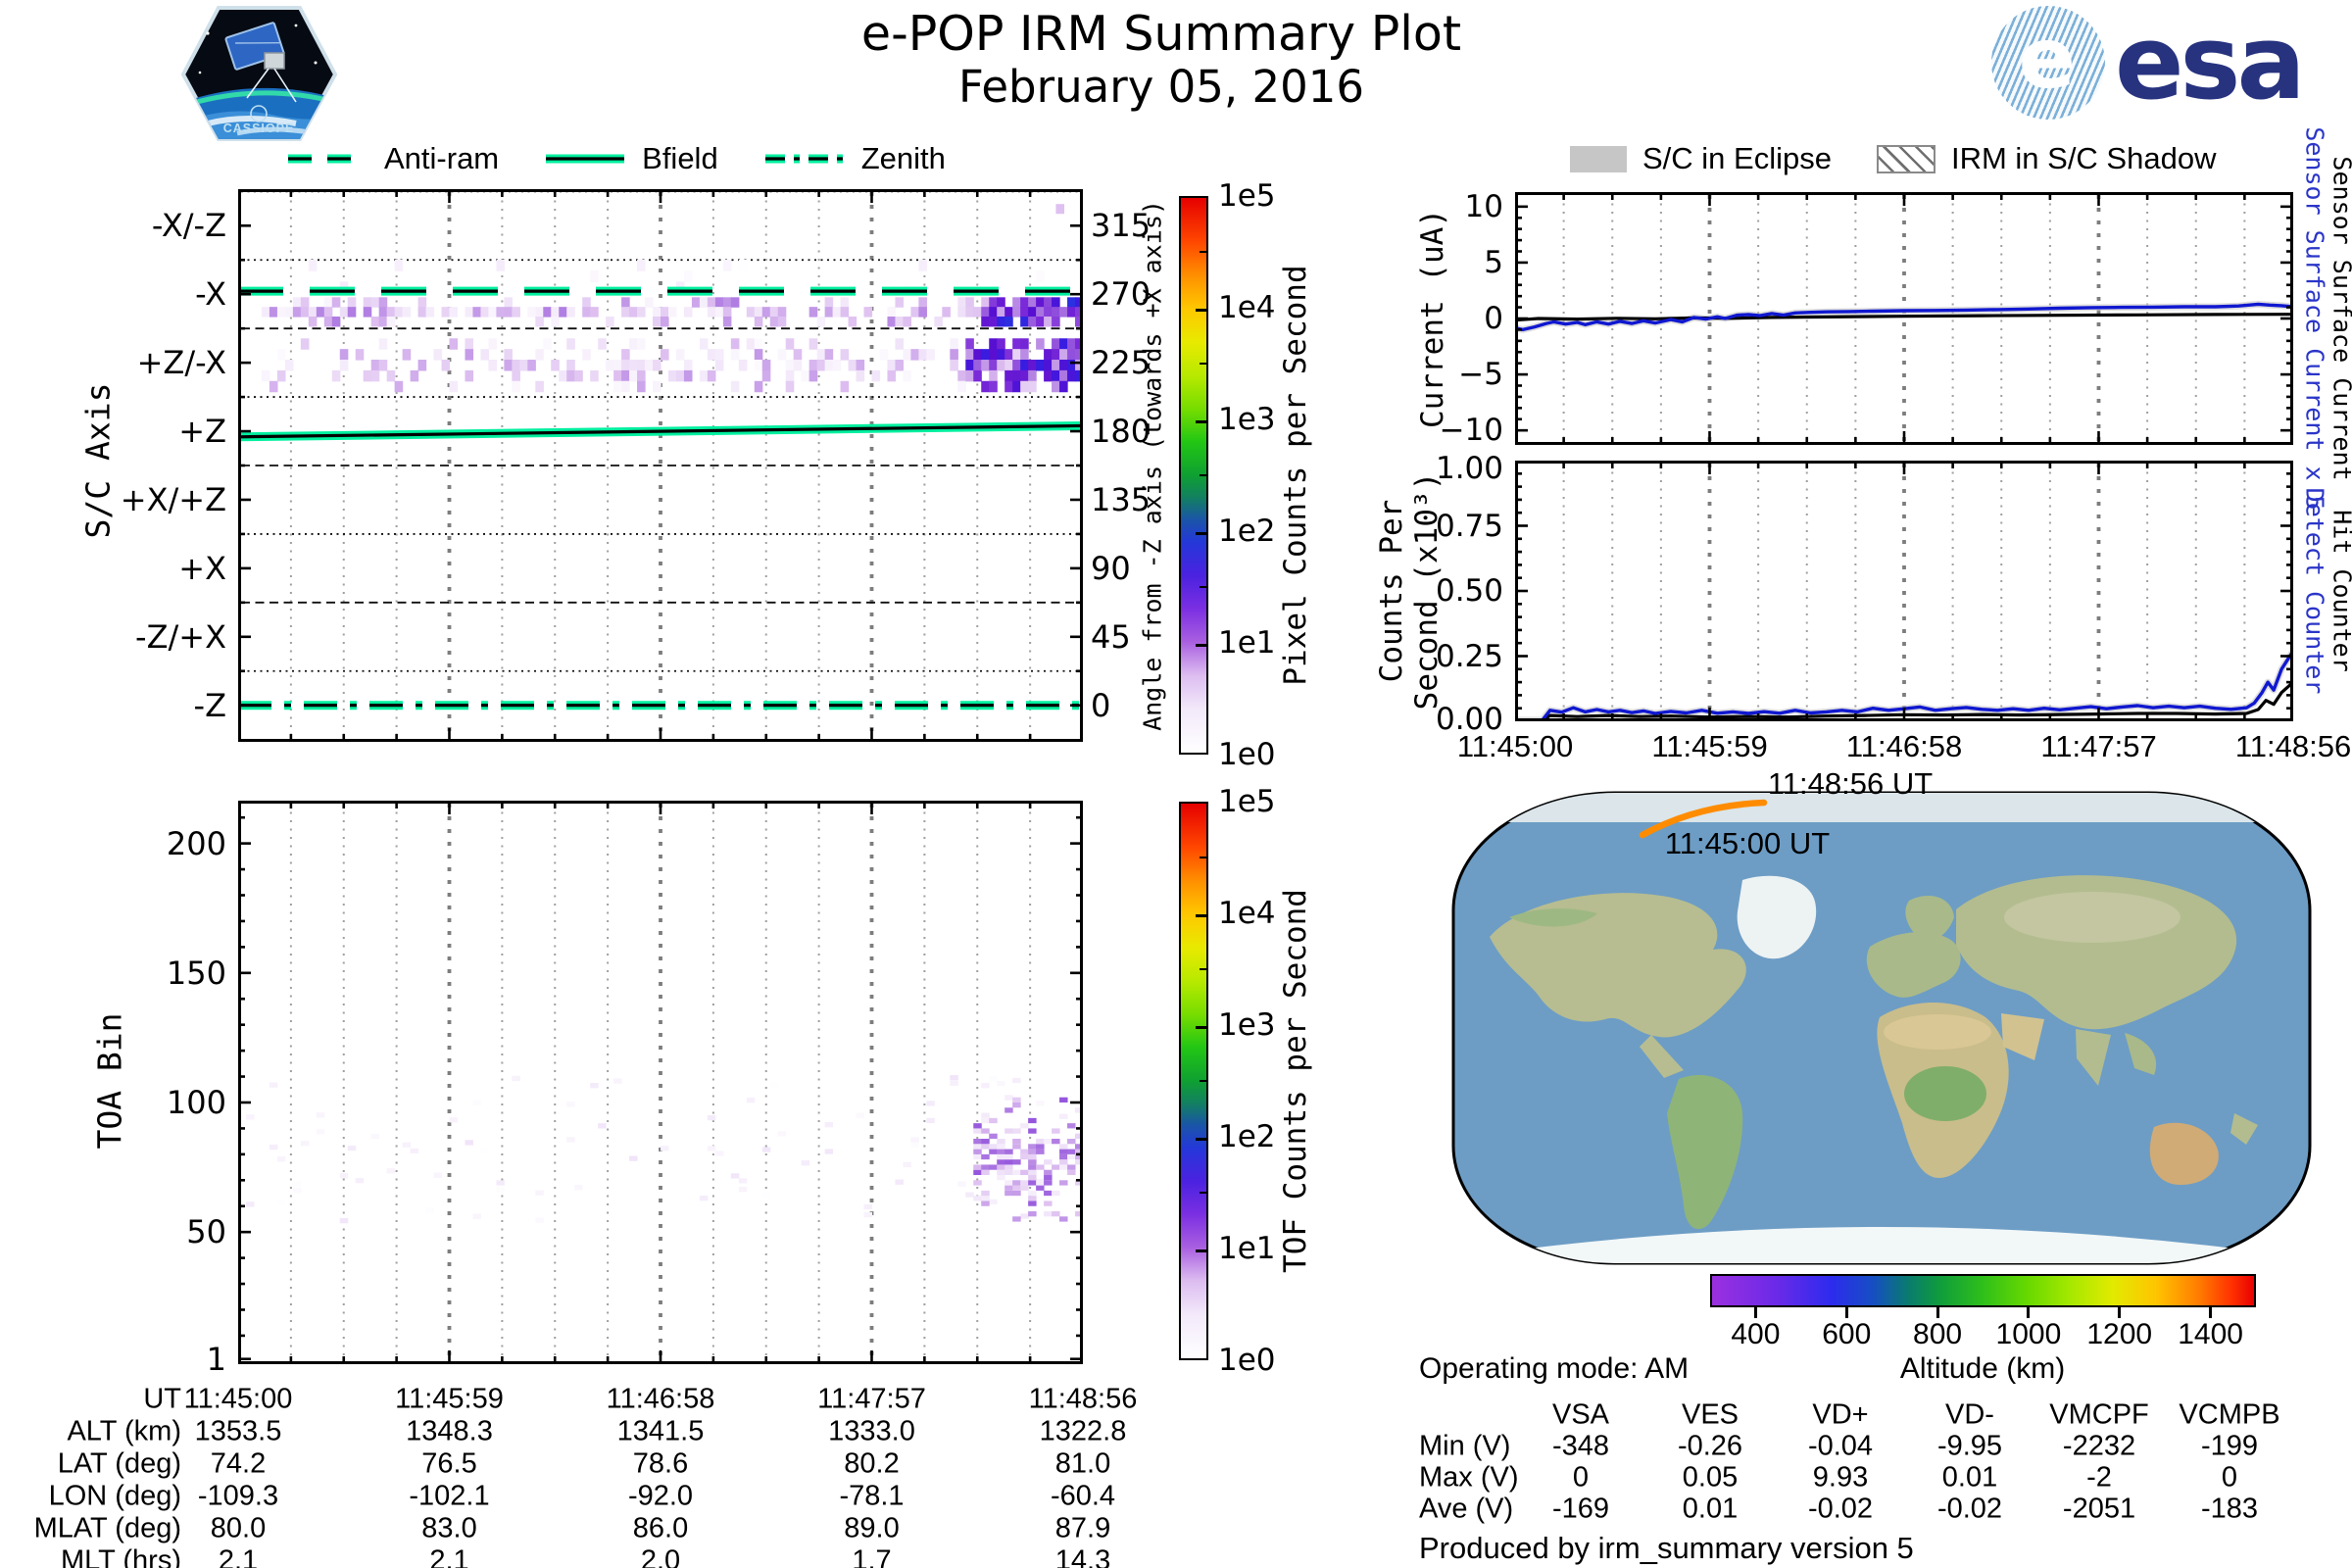 Image resolution: width=2352 pixels, height=1568 pixels. What do you see at coordinates (1469, 468) in the screenshot?
I see `y-tick-label: 1.00` at bounding box center [1469, 468].